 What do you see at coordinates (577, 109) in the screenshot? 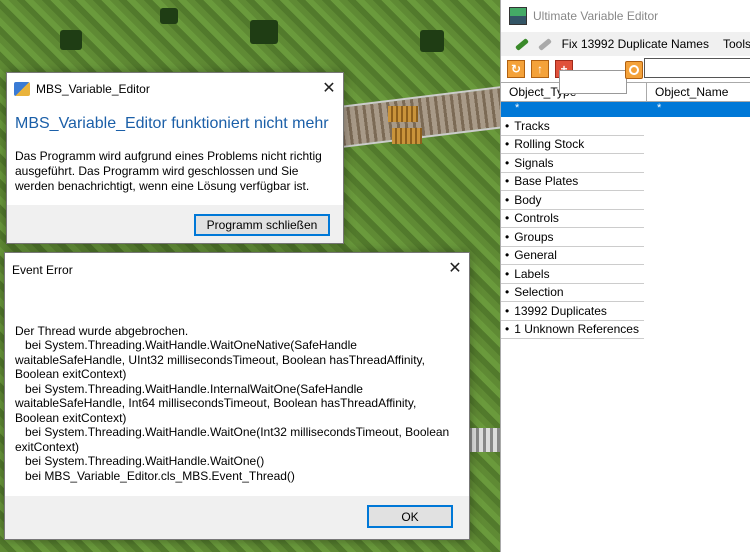
I see `filter-object-type: *` at bounding box center [577, 109].